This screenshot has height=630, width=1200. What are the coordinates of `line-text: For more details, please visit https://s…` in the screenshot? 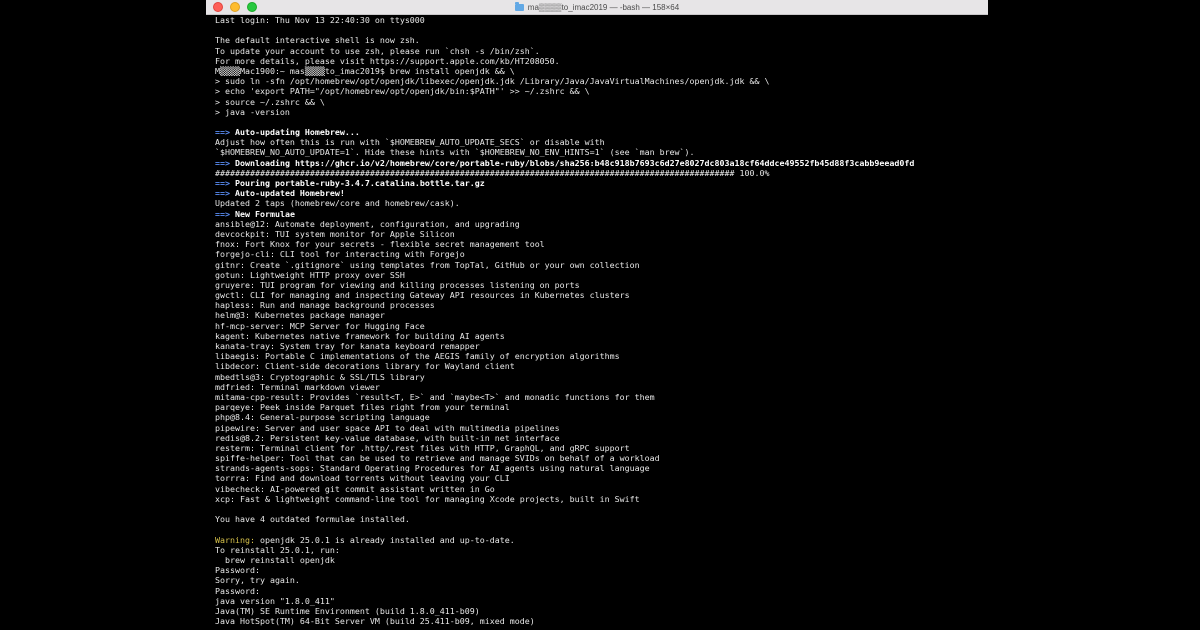 It's located at (387, 60).